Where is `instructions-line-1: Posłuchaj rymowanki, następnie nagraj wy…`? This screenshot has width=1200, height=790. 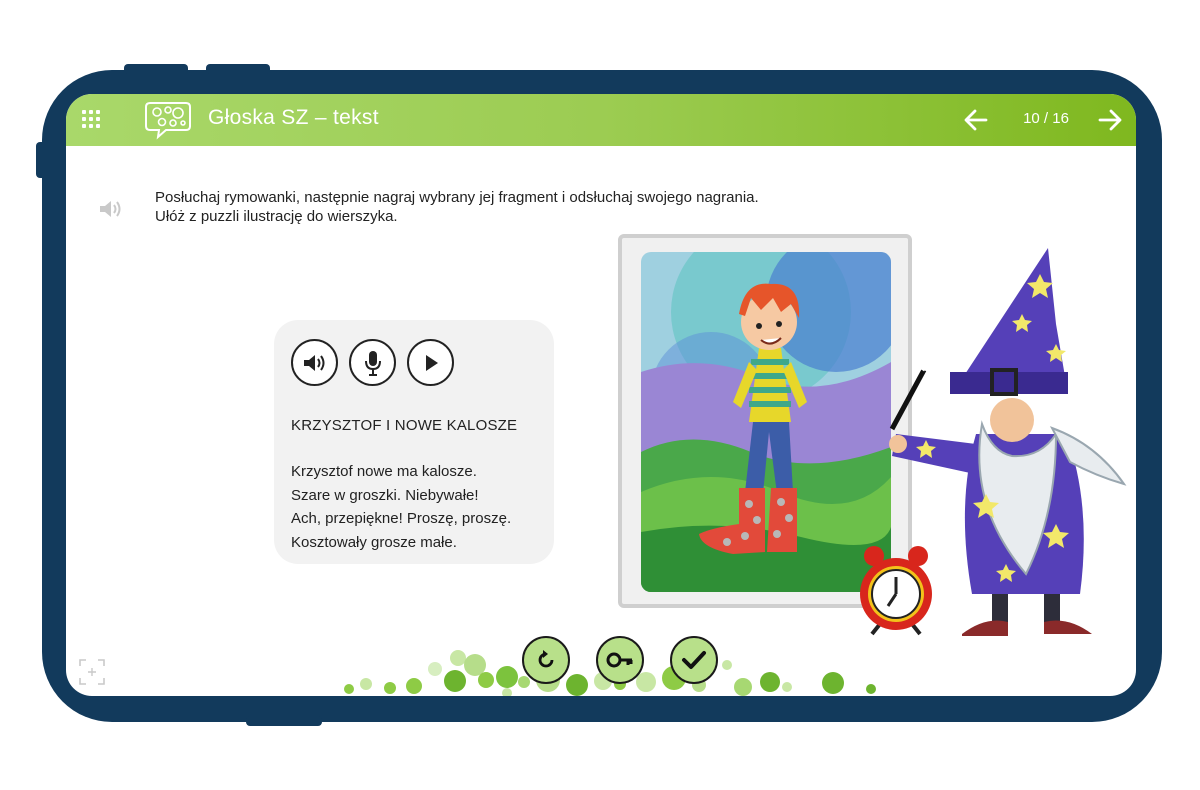
instructions-line-1: Posłuchaj rymowanki, następnie nagraj wy… is located at coordinates (457, 197).